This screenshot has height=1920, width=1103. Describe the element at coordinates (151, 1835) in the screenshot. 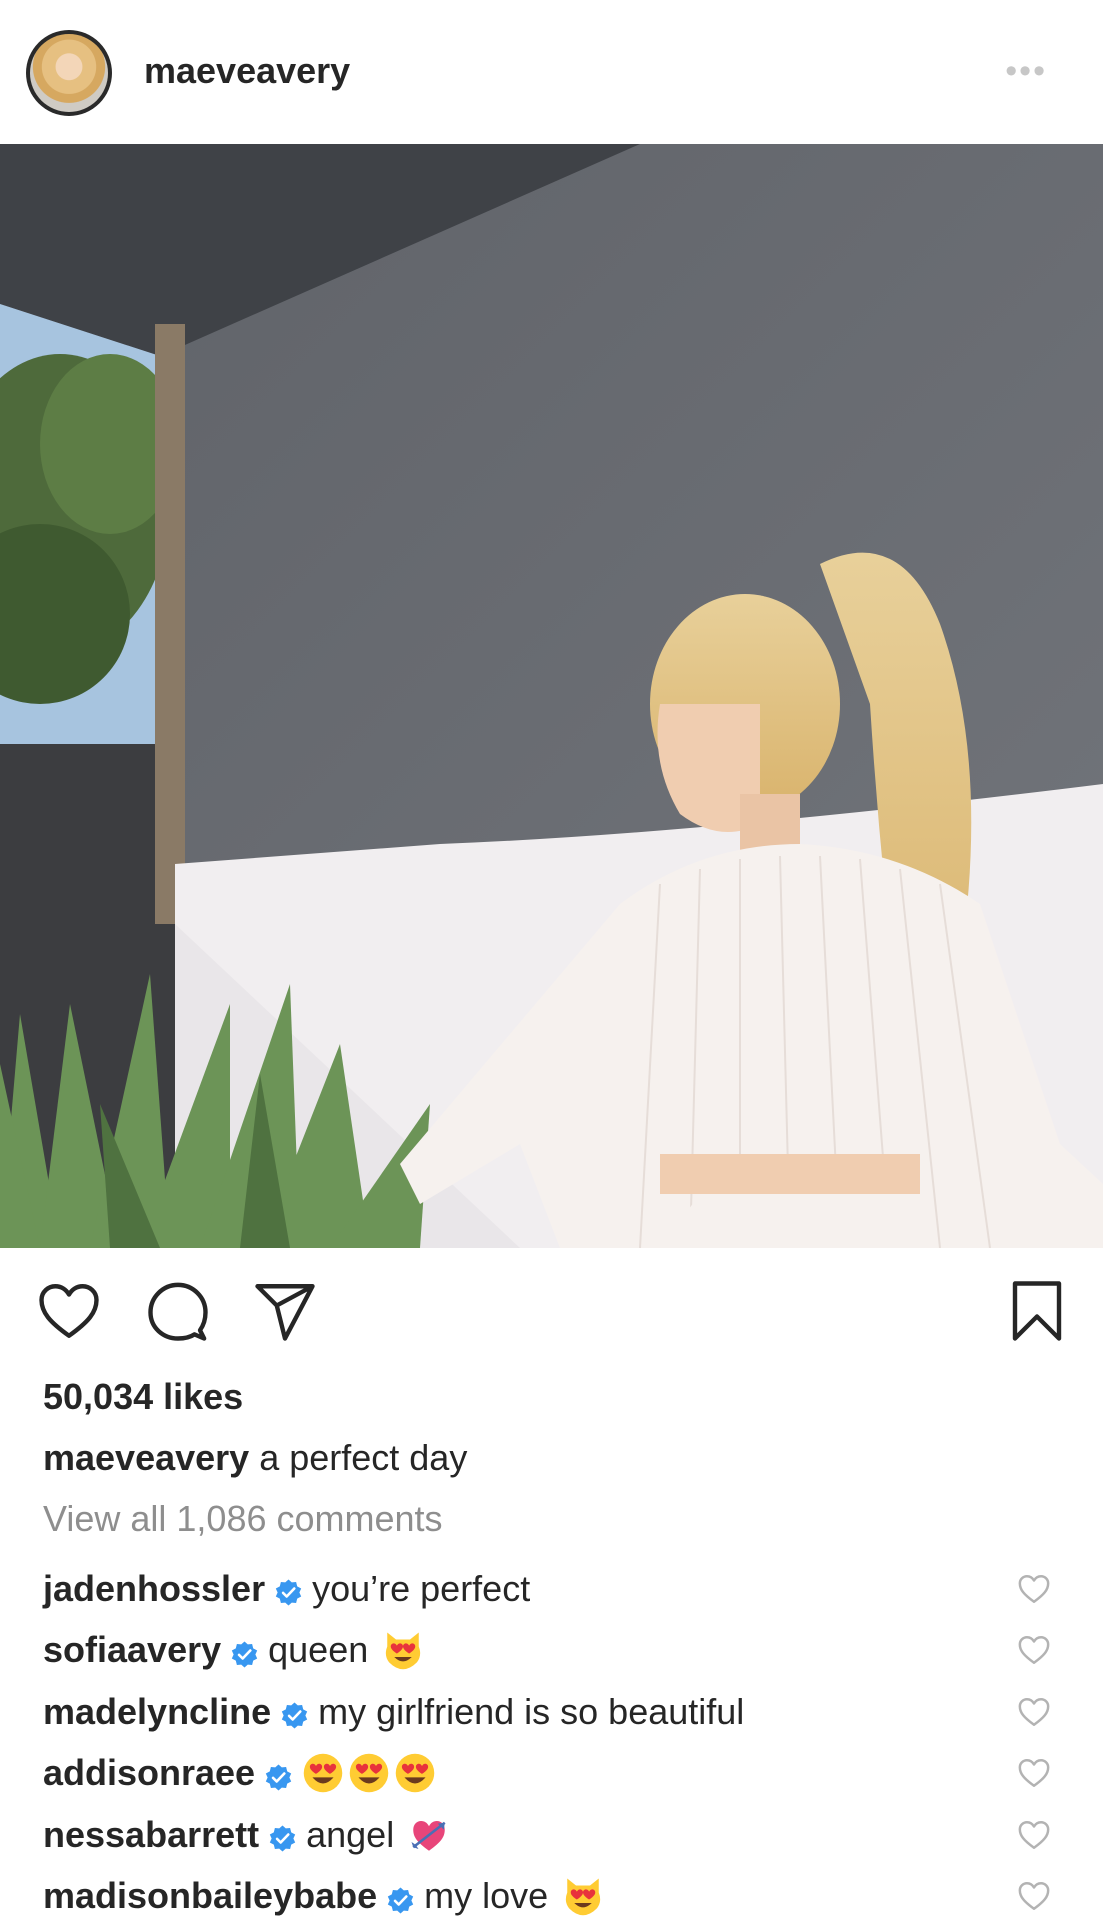

I see `comment-username: nessabarrett` at that location.